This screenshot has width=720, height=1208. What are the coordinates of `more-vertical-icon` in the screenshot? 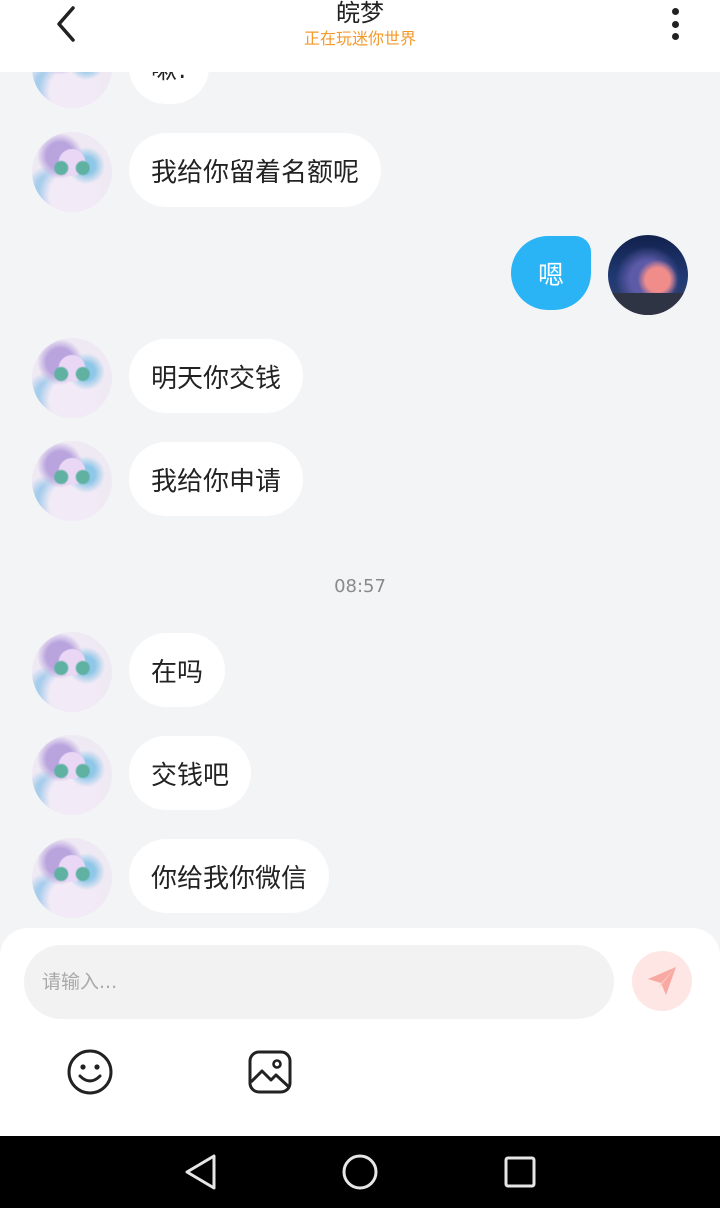 It's located at (675, 11).